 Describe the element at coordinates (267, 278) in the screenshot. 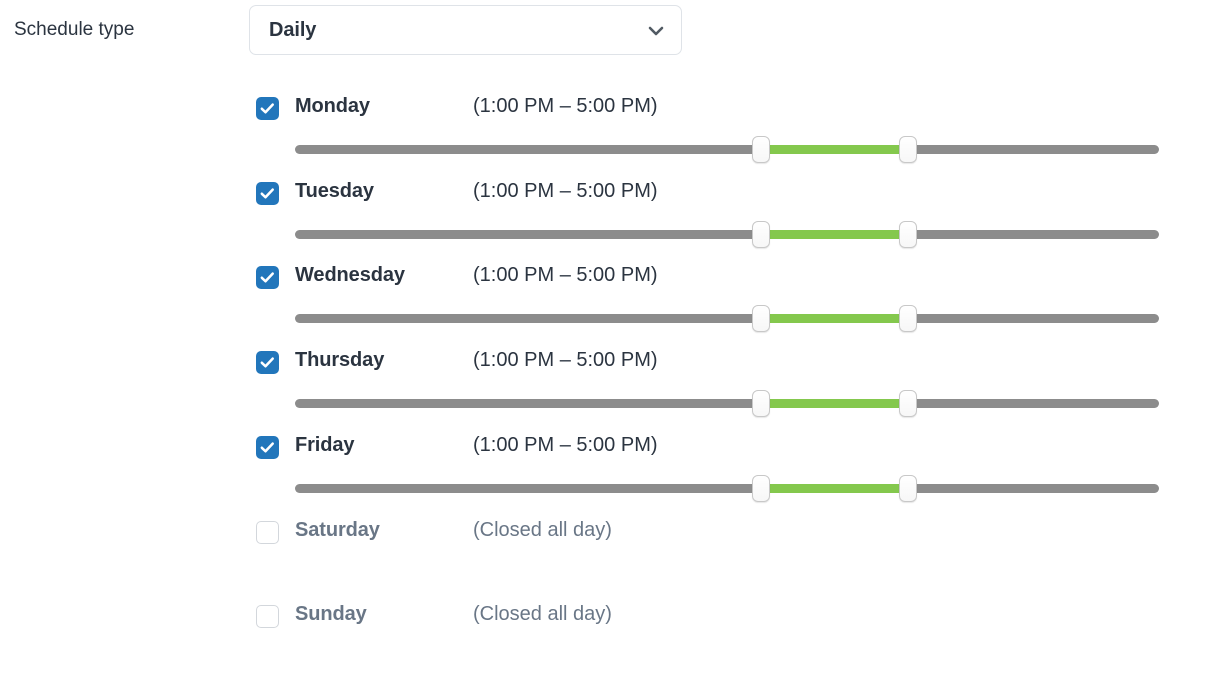

I see `day-checkbox-wednesday` at that location.